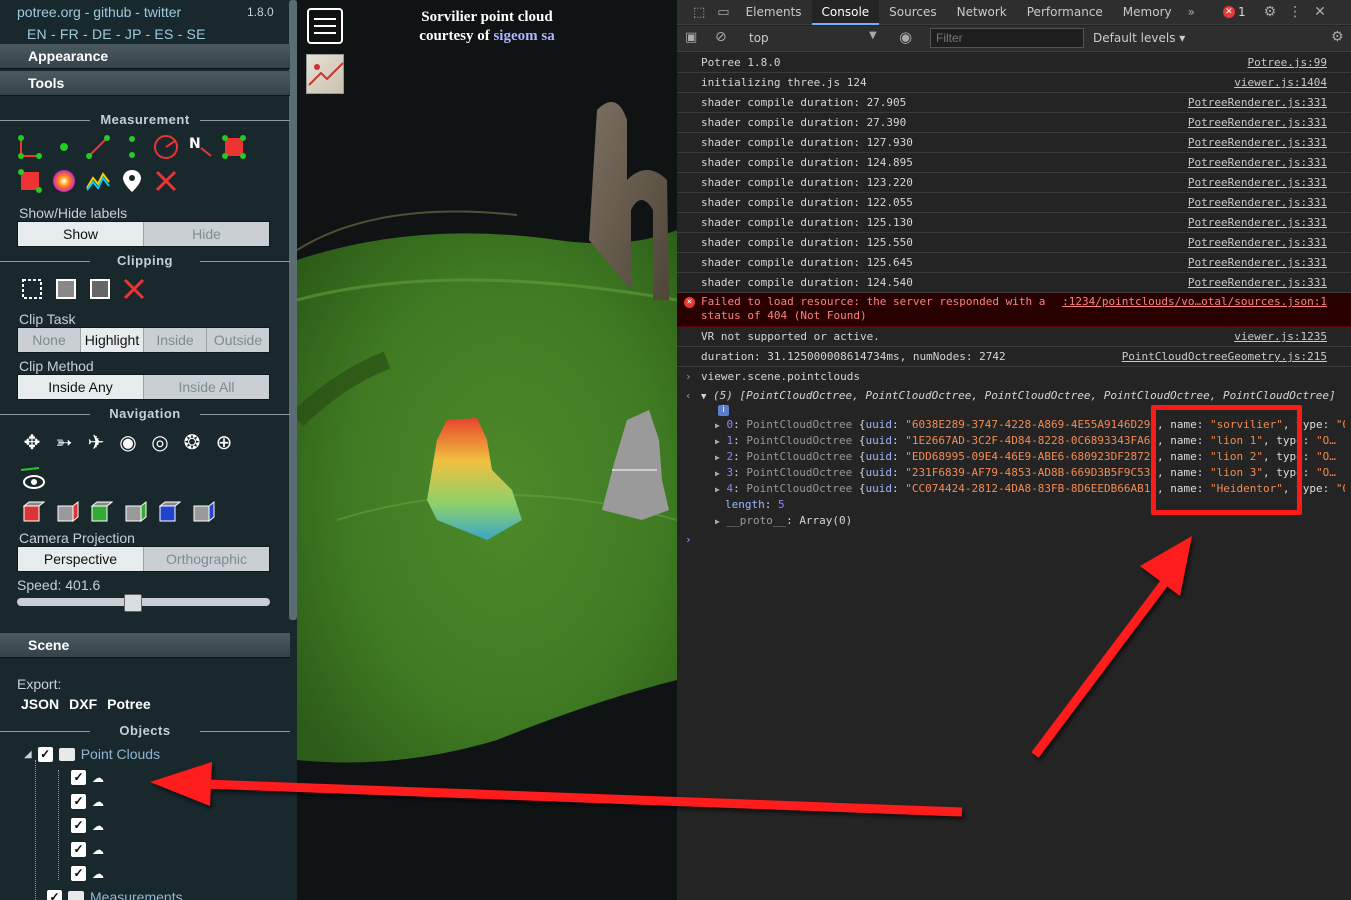 Image resolution: width=1351 pixels, height=900 pixels. Describe the element at coordinates (32, 512) in the screenshot. I see `left-view-icon` at that location.